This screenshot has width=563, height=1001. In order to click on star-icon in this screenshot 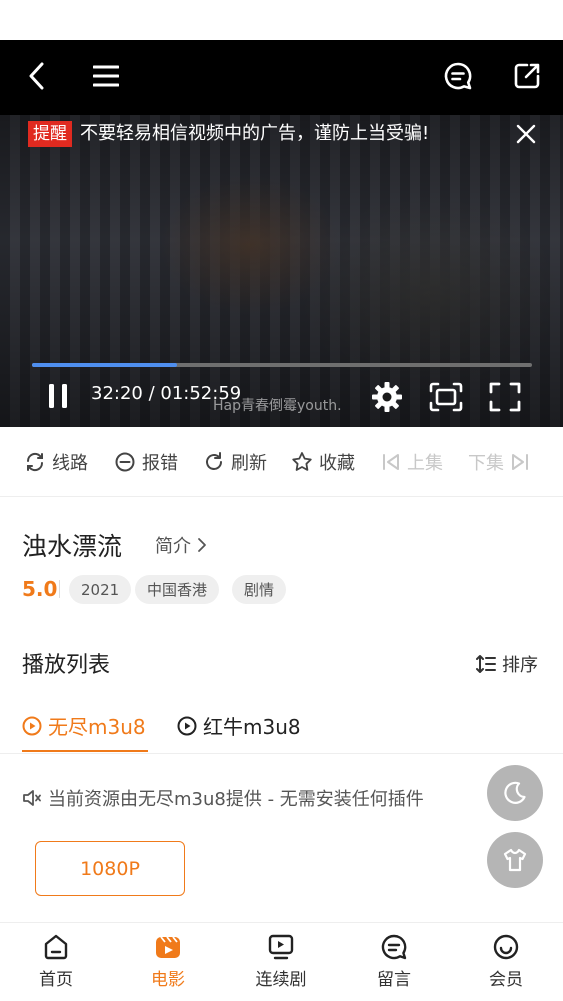, I will do `click(302, 461)`.